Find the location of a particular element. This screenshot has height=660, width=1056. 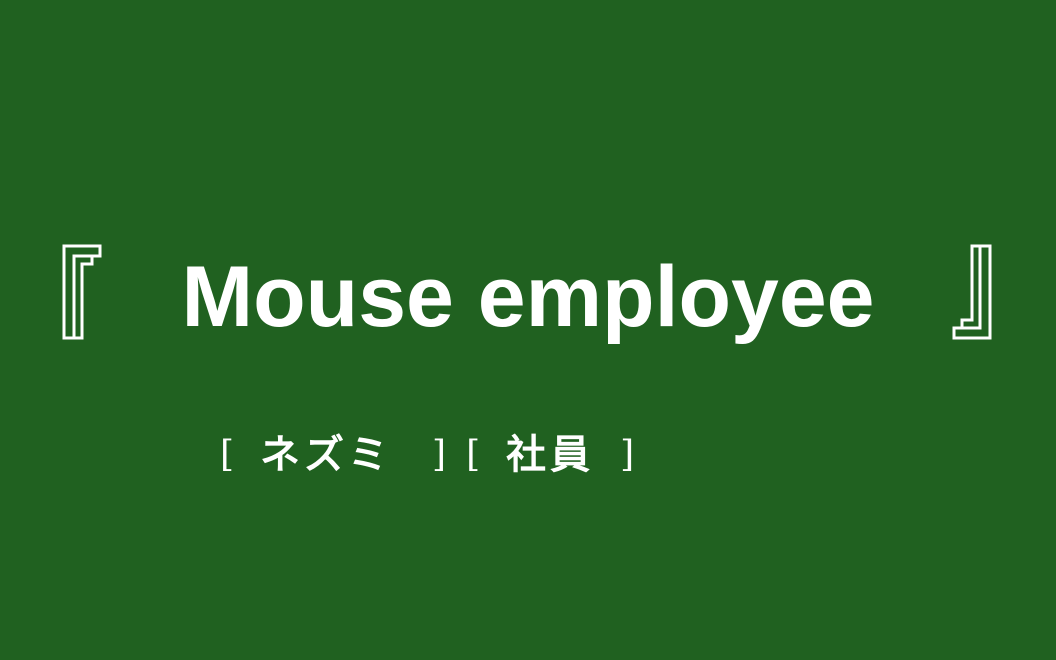

white-corner-bracket-open-icon is located at coordinates (82, 292).